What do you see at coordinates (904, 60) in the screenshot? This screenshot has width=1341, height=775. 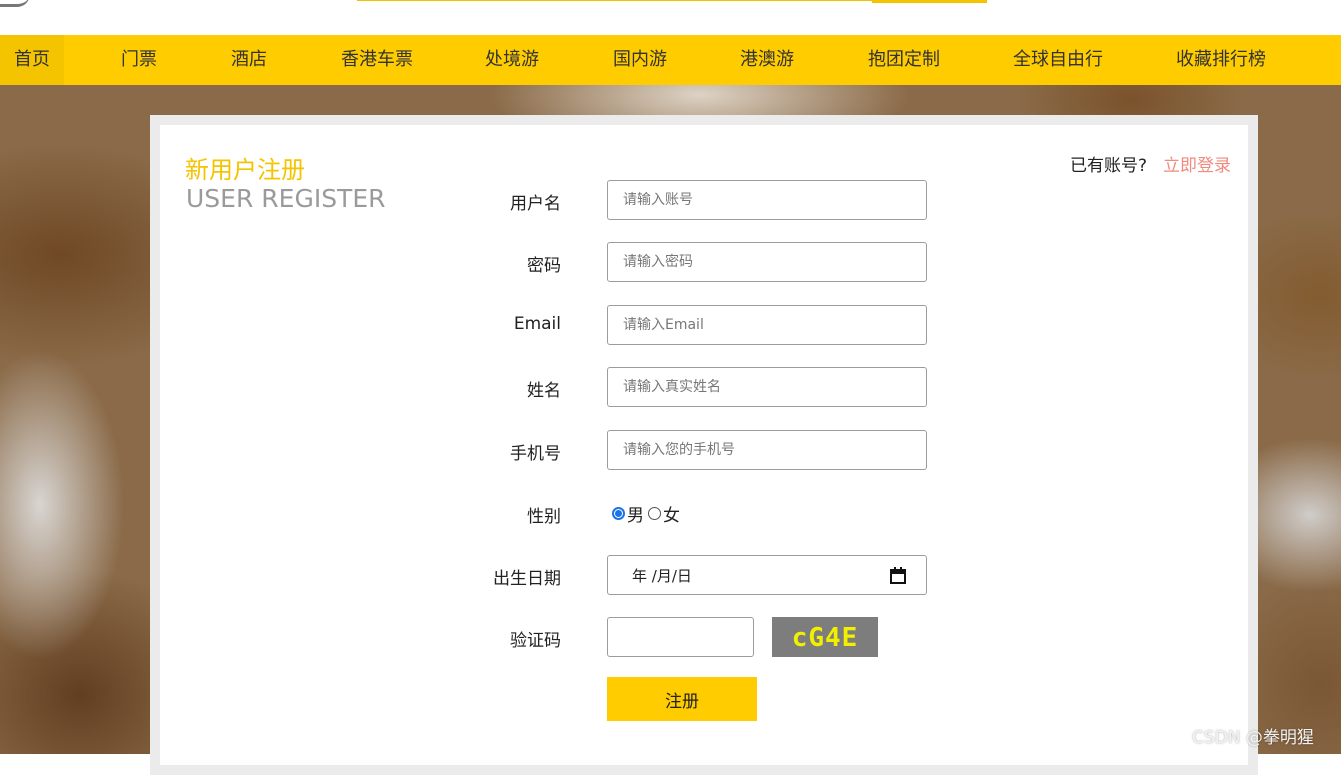 I see `nav-item-group-custom: 抱团定制` at bounding box center [904, 60].